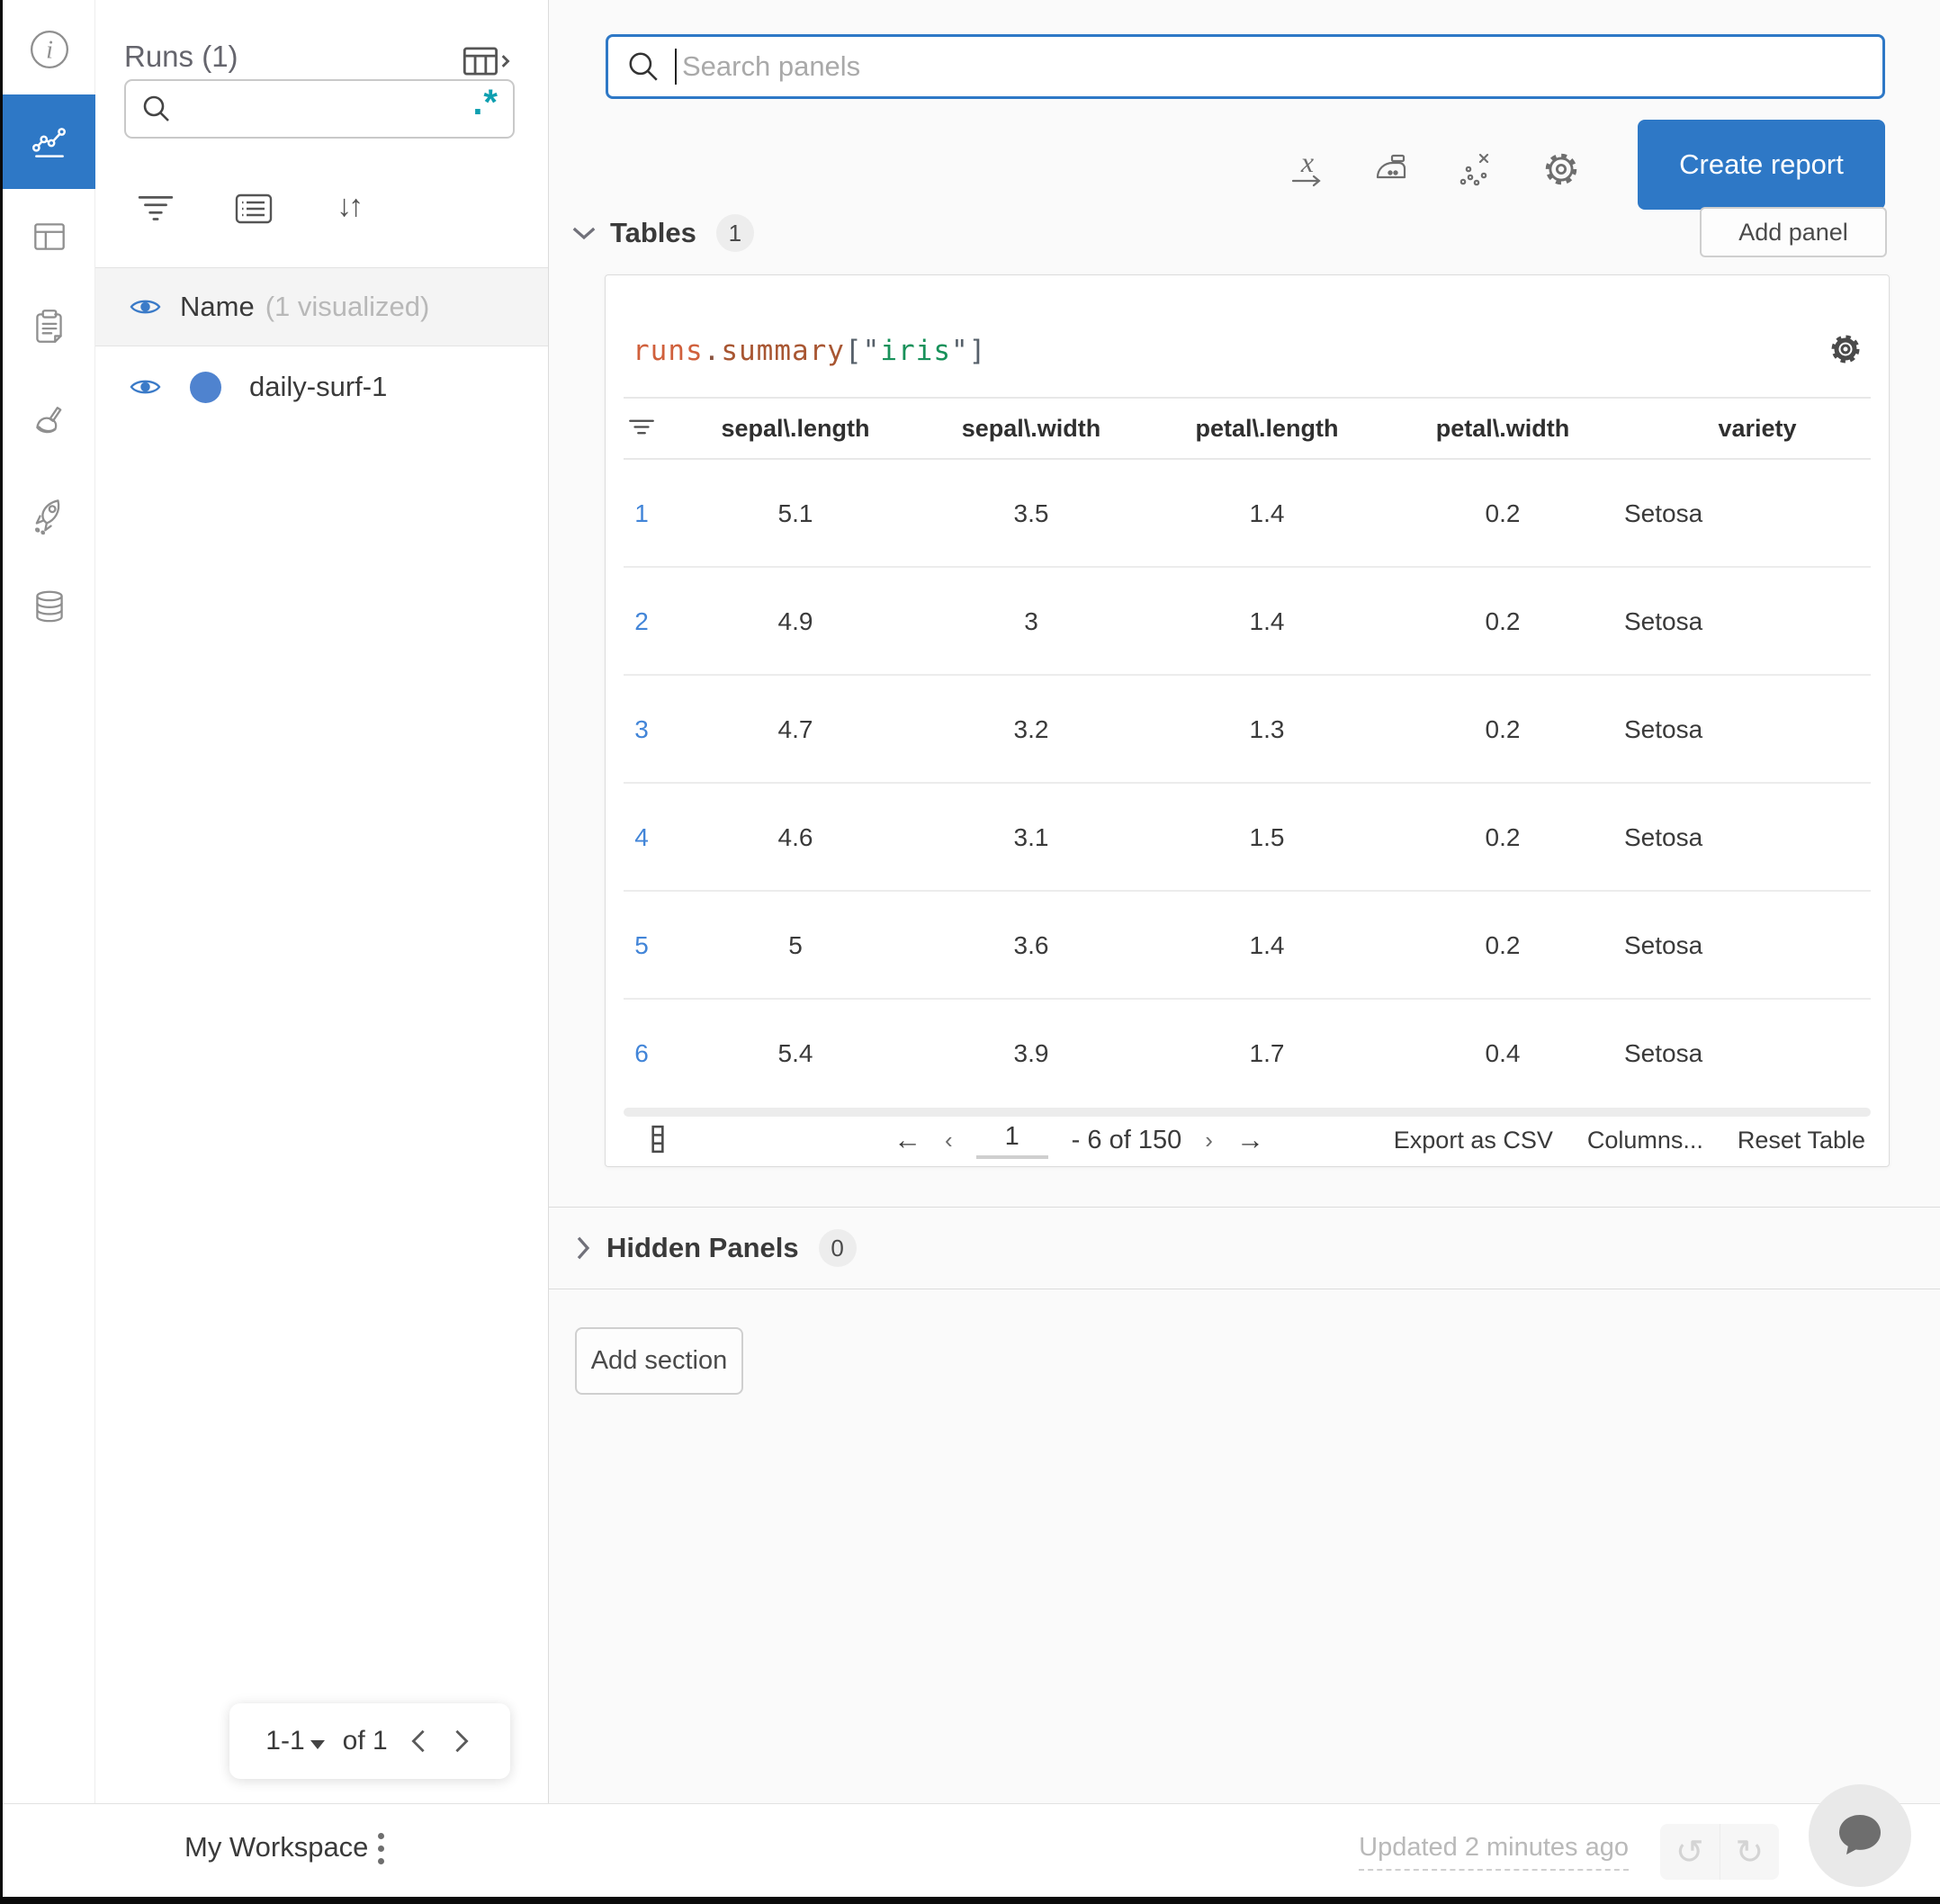 This screenshot has height=1904, width=1940. I want to click on table-cell: 5.4, so click(795, 1053).